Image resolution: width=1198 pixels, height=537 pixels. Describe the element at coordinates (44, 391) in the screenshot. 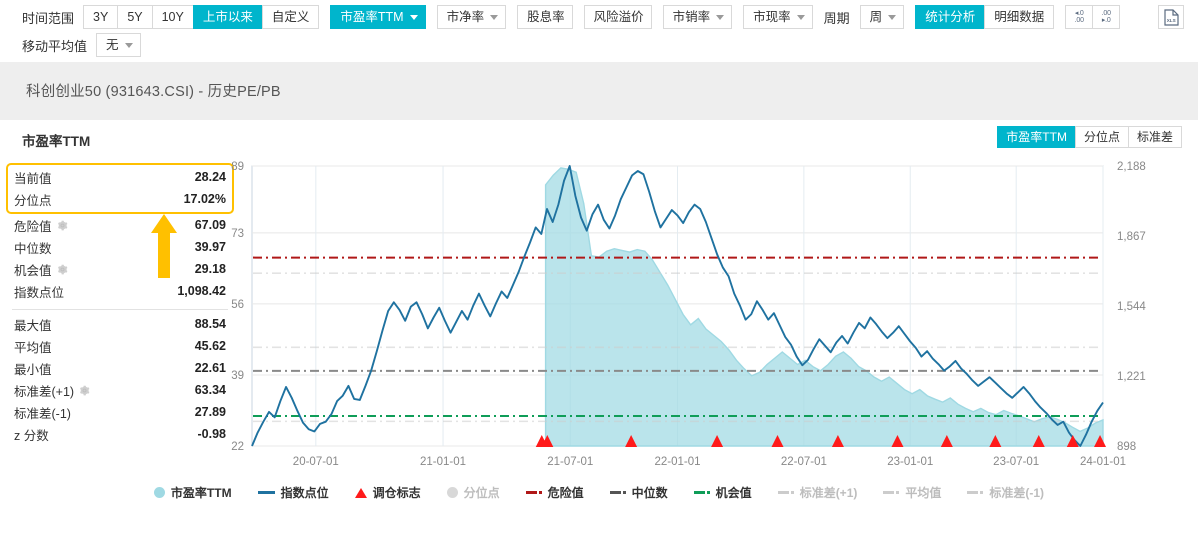

I see `stat-label: 标准差(+1)` at that location.